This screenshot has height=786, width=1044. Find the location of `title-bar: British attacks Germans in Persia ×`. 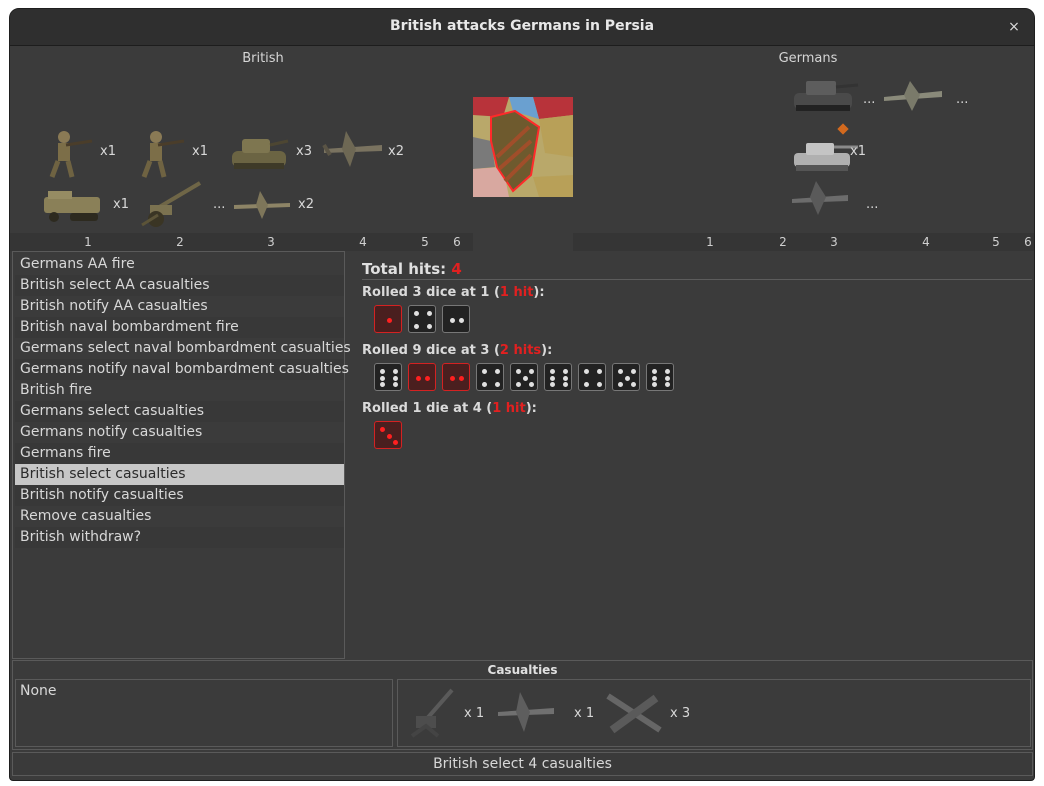

title-bar: British attacks Germans in Persia × is located at coordinates (522, 27).